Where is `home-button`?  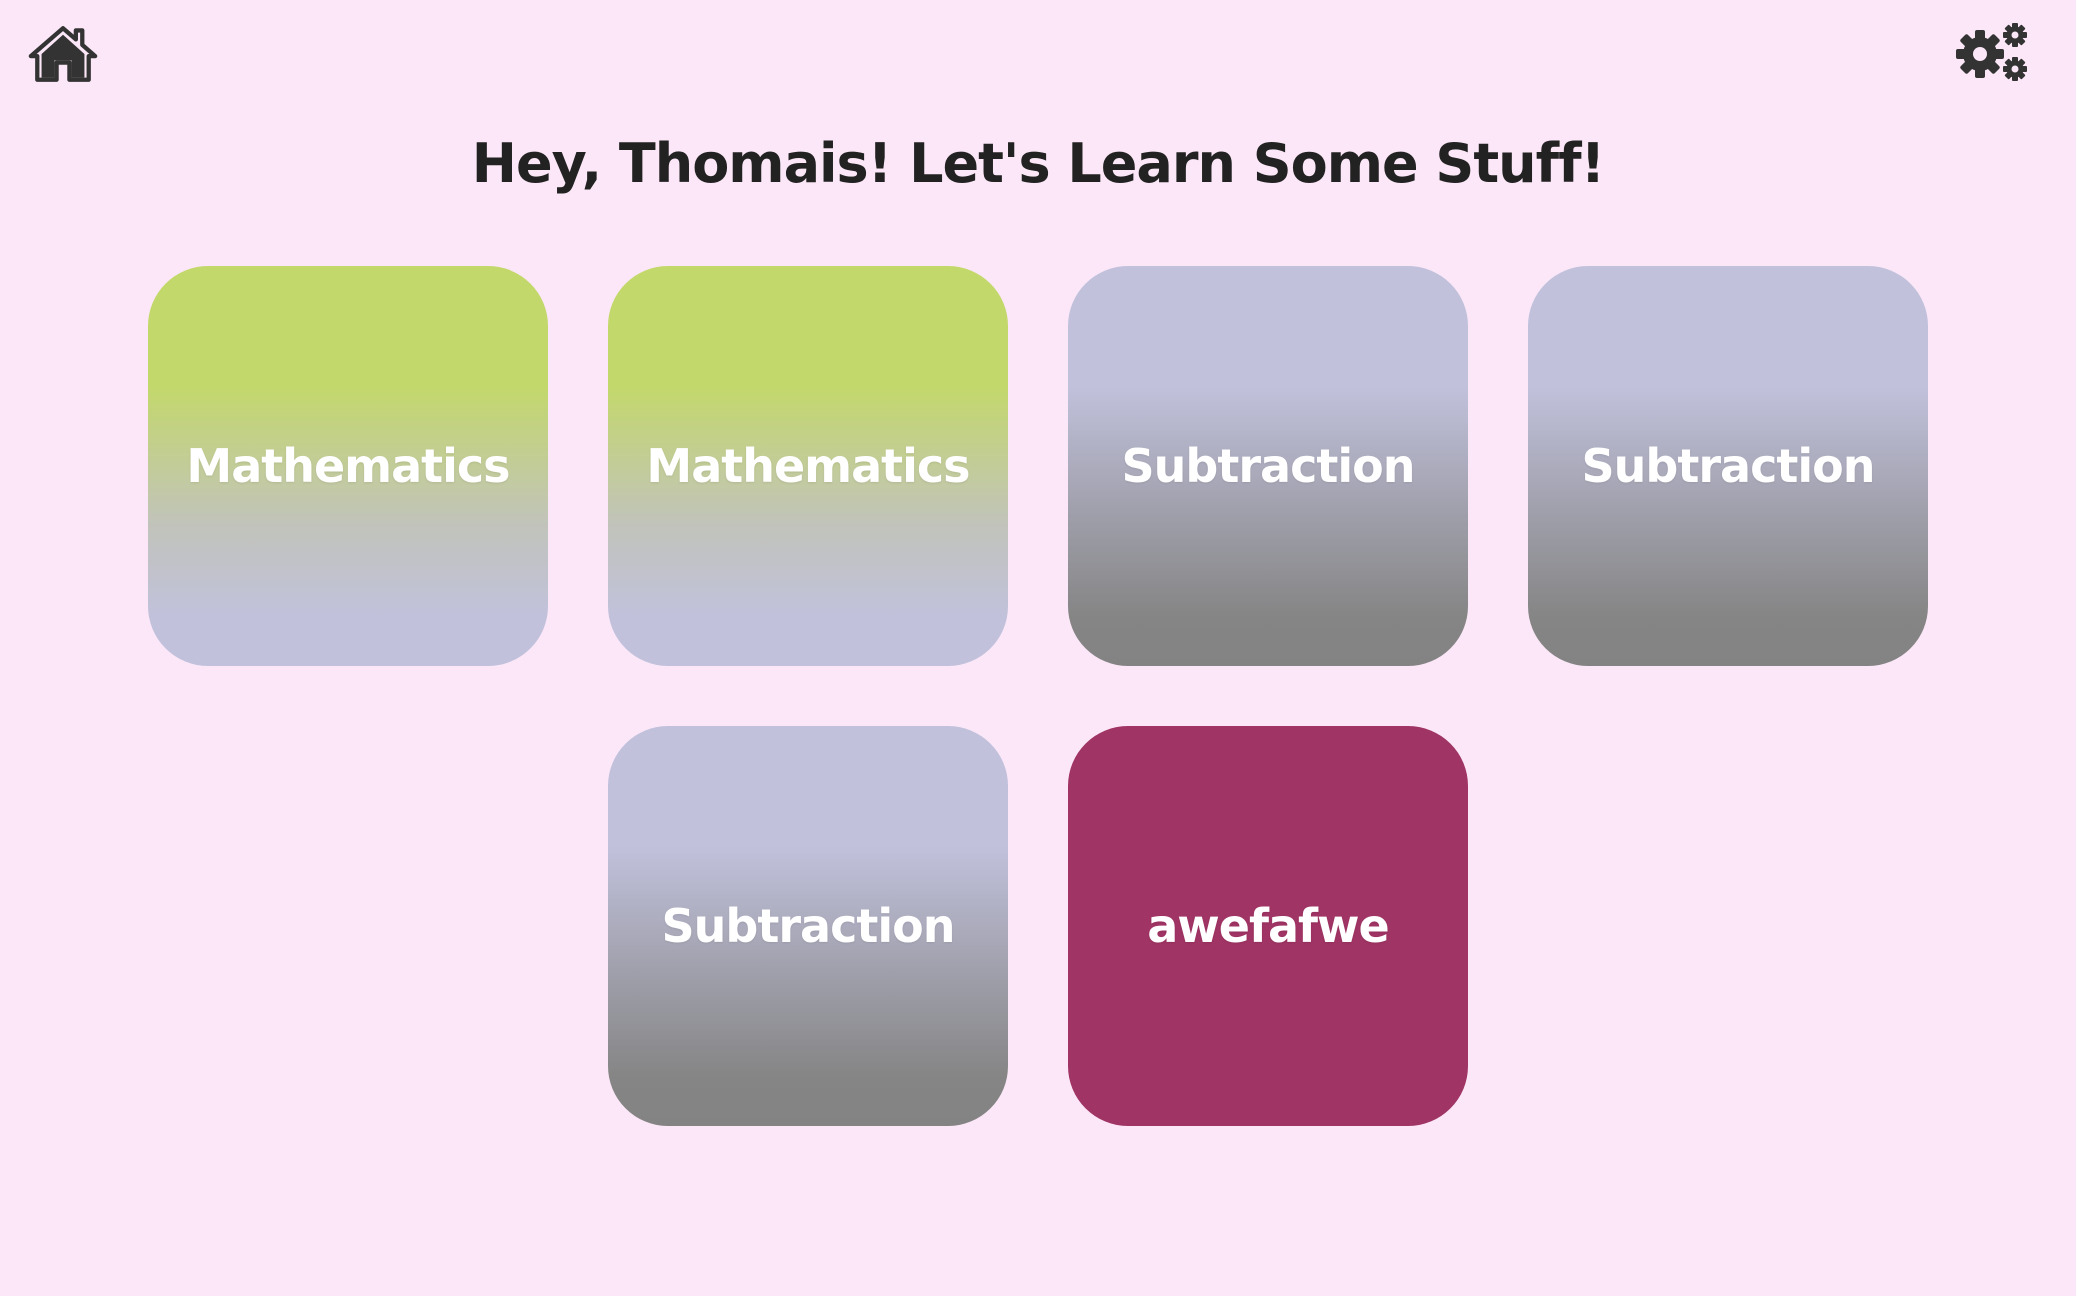 home-button is located at coordinates (63, 54).